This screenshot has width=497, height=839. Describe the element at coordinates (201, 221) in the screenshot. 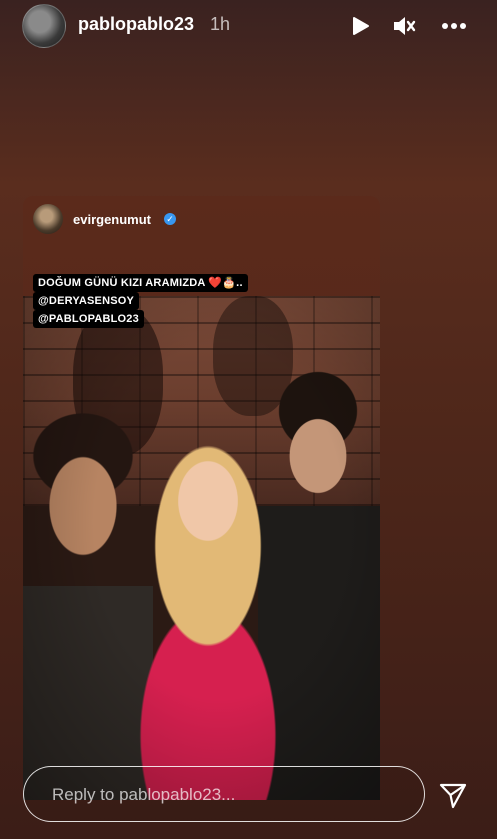

I see `reshared-post-header: evirgenumut ✓` at that location.